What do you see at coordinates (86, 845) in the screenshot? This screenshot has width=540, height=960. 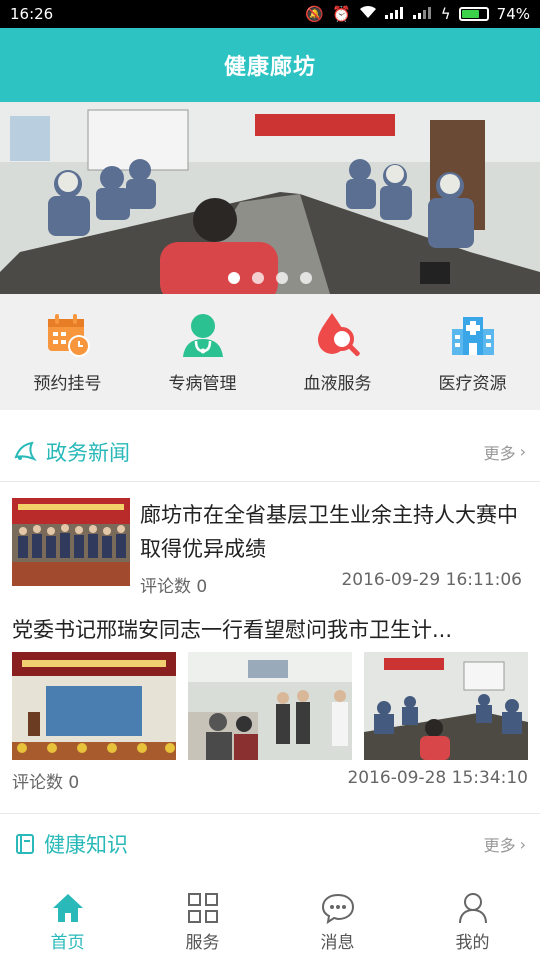 I see `section-title-text: 健康知识` at bounding box center [86, 845].